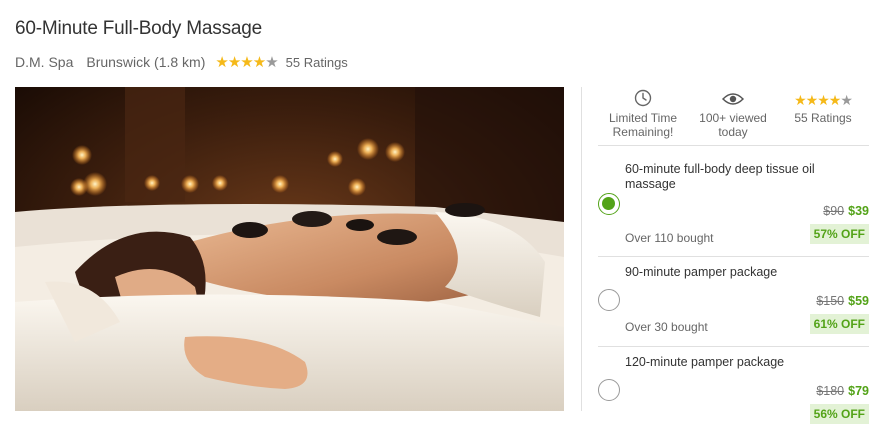 This screenshot has height=424, width=871. I want to click on sale-price: $79, so click(858, 391).